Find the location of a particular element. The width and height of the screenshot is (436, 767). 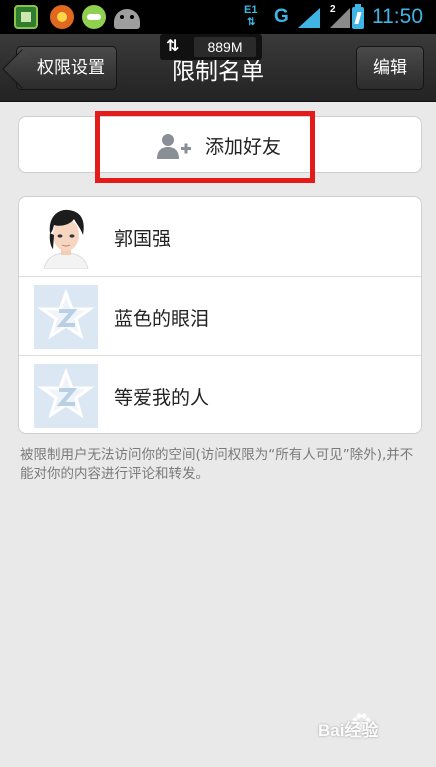

network-type: G is located at coordinates (281, 16).